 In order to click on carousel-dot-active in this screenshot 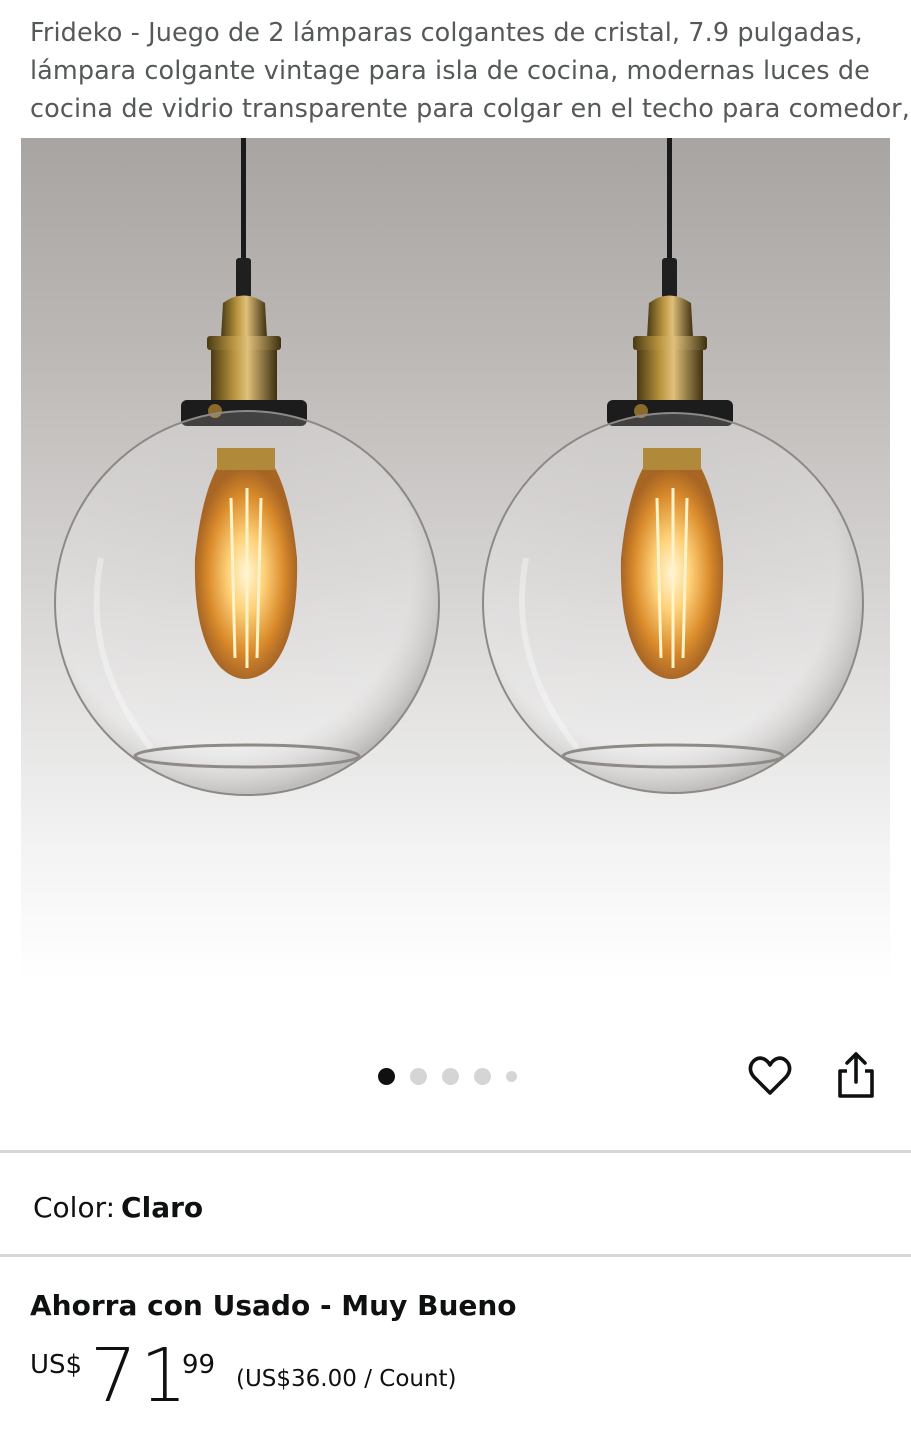, I will do `click(386, 1076)`.